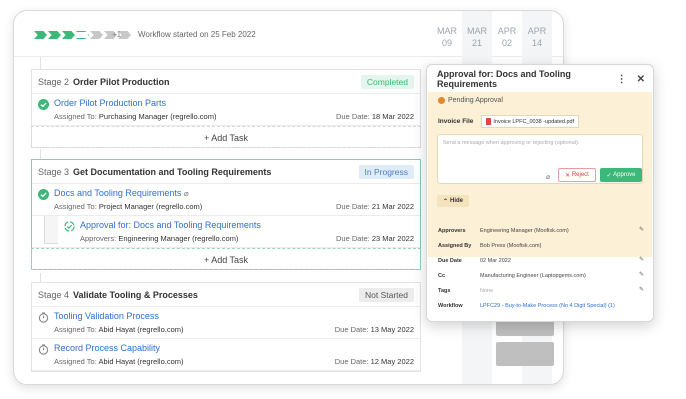  I want to click on hide-button: ⌃ Hide, so click(453, 201).